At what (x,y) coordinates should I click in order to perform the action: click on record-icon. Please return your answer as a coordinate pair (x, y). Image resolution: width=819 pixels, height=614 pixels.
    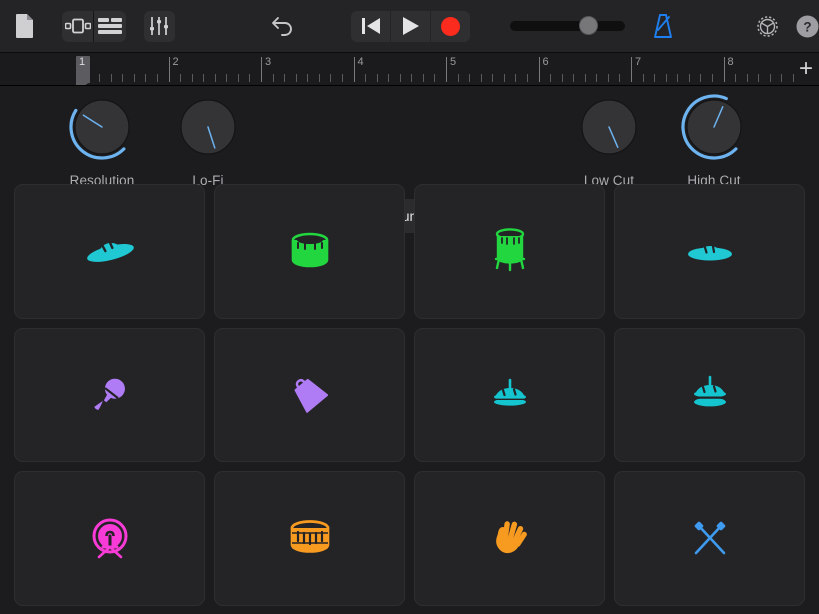
    Looking at the image, I should click on (451, 26).